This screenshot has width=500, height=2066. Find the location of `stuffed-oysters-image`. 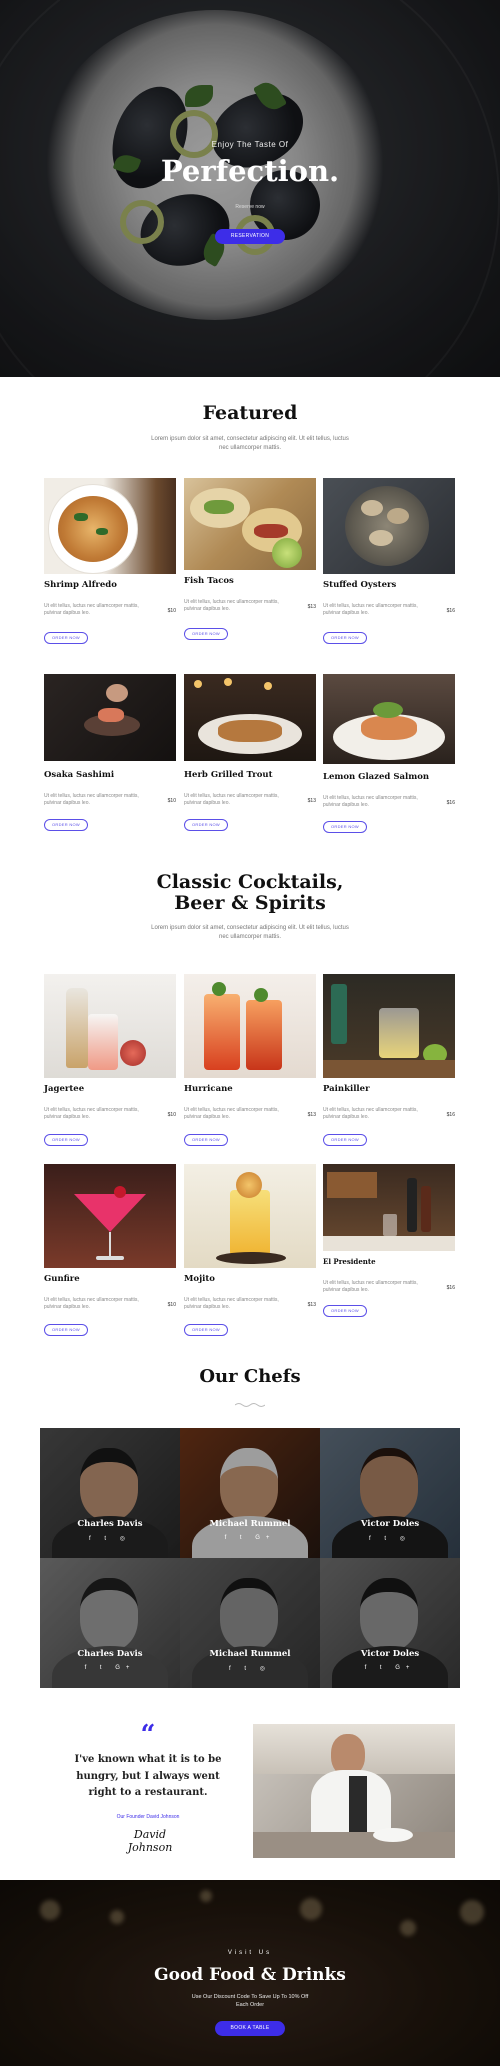

stuffed-oysters-image is located at coordinates (389, 526).